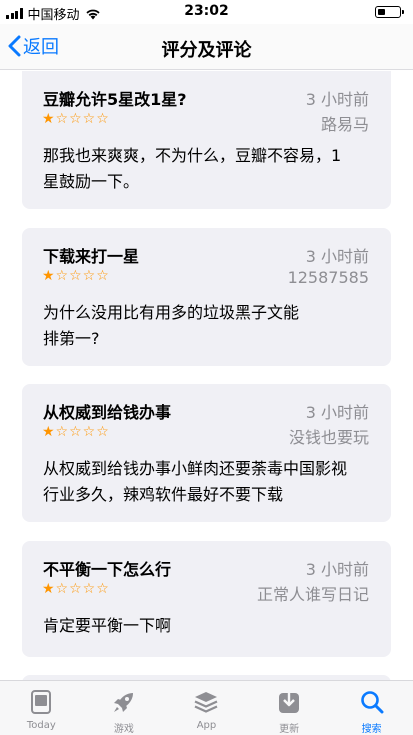 This screenshot has width=413, height=735. Describe the element at coordinates (289, 702) in the screenshot. I see `download-icon` at that location.